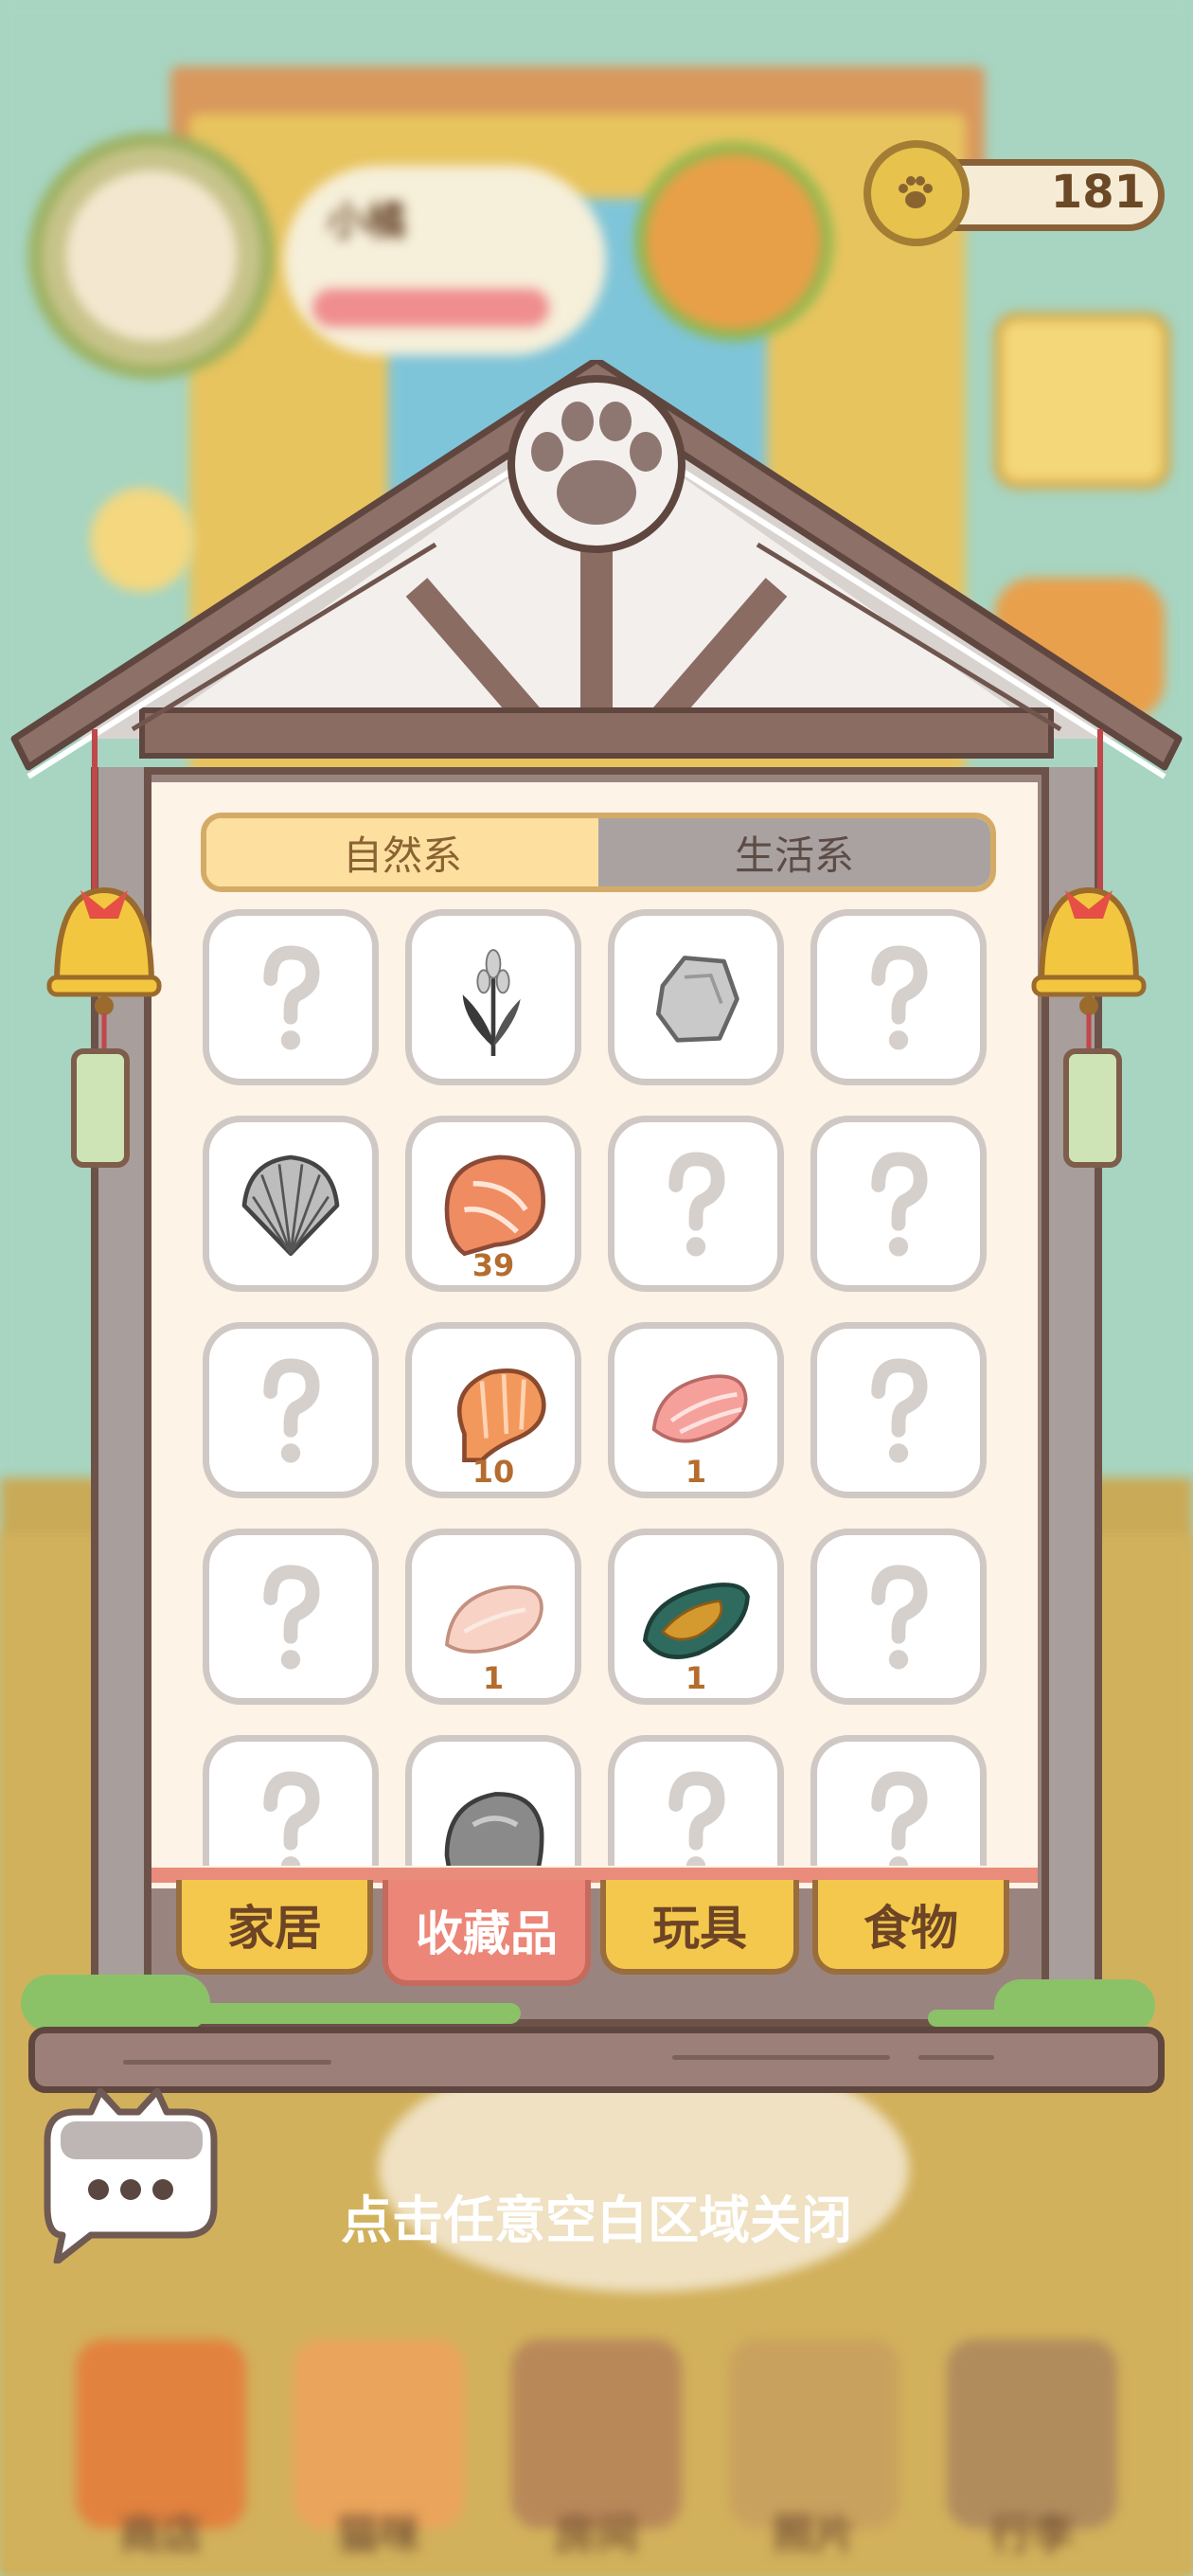 The width and height of the screenshot is (1193, 2576). I want to click on category-tab-furniture: 家居, so click(274, 1927).